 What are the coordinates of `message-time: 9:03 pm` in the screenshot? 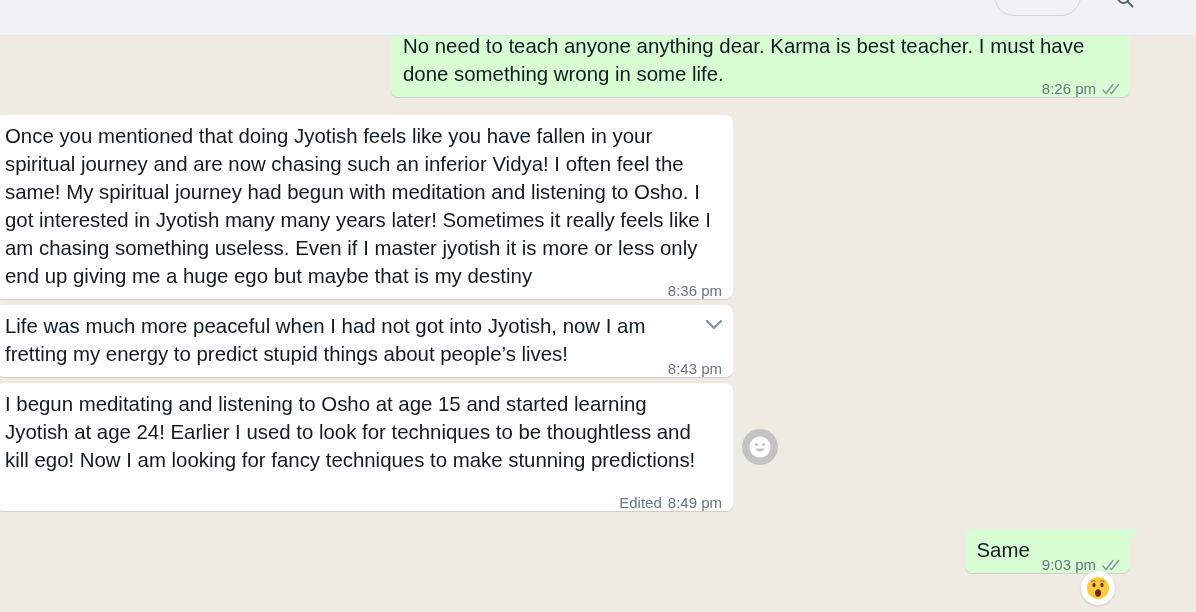 It's located at (1068, 564).